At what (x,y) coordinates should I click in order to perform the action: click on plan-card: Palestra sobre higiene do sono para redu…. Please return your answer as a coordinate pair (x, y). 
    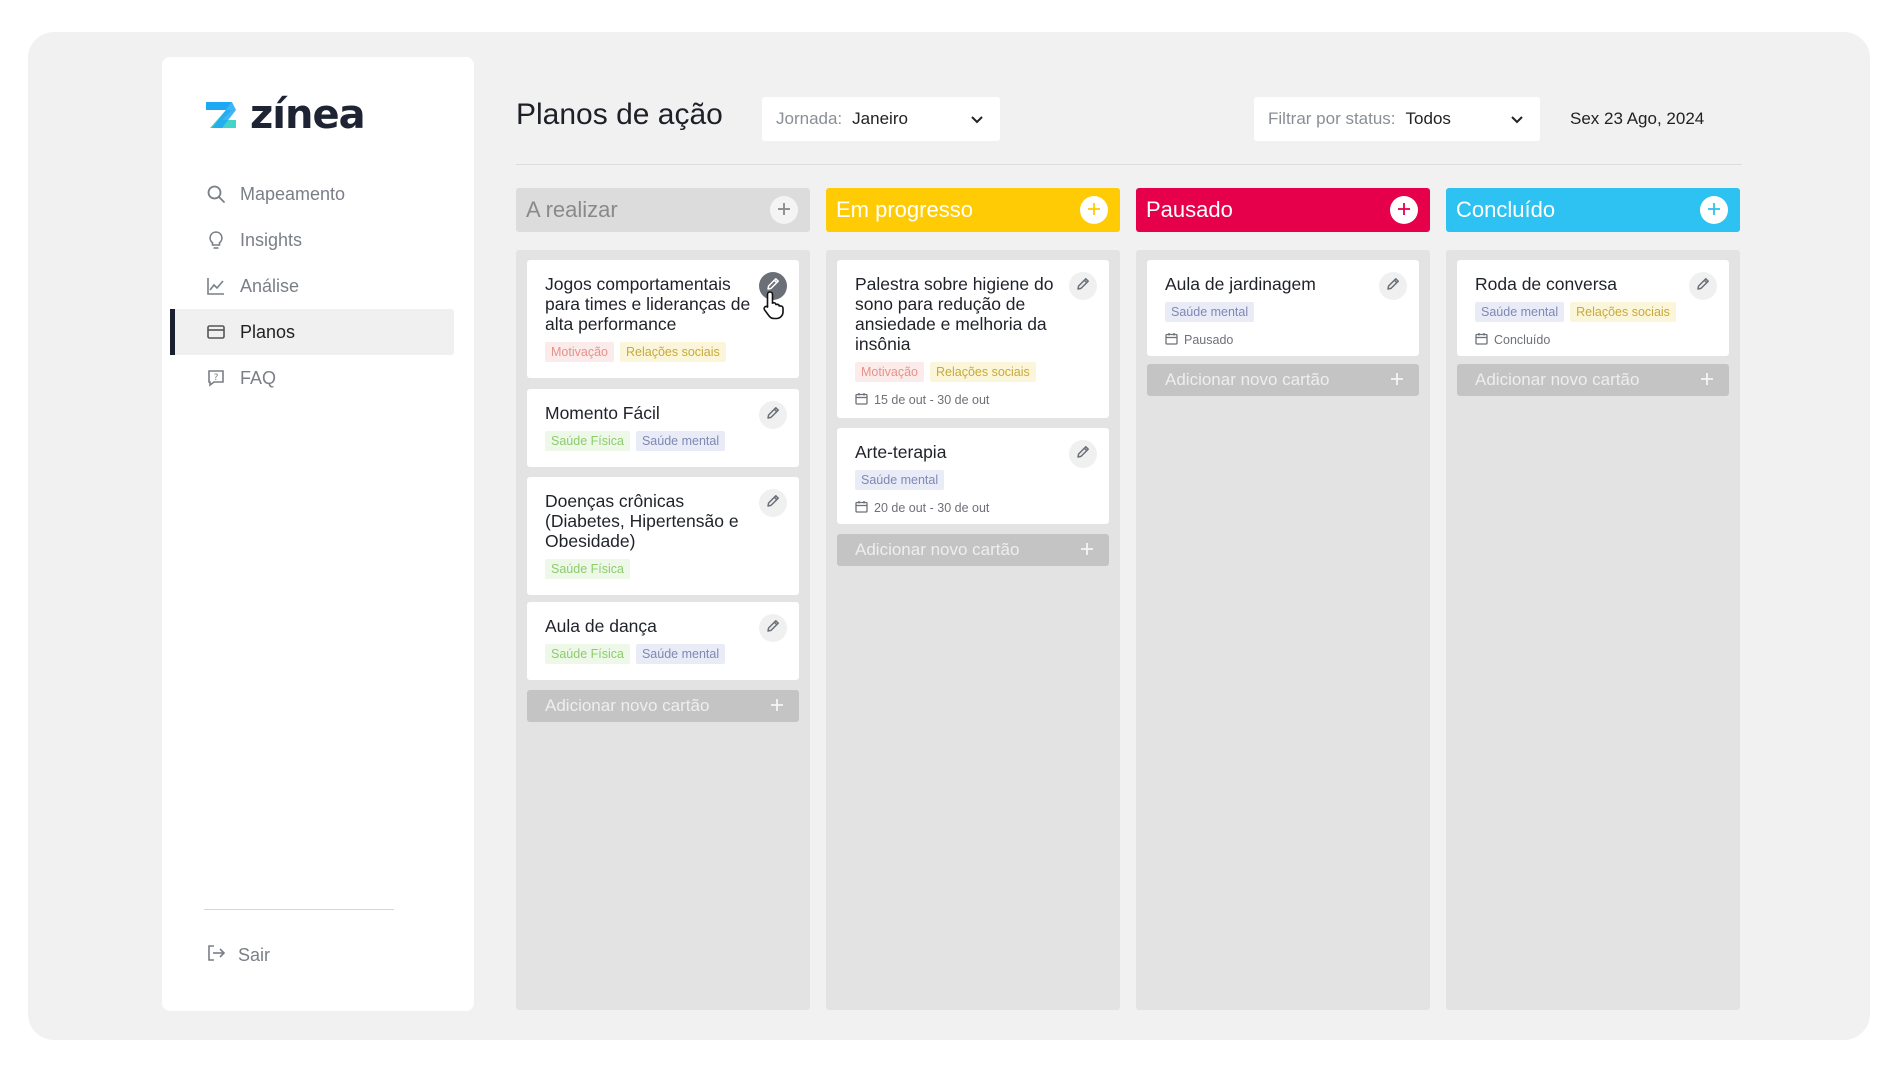
    Looking at the image, I should click on (973, 339).